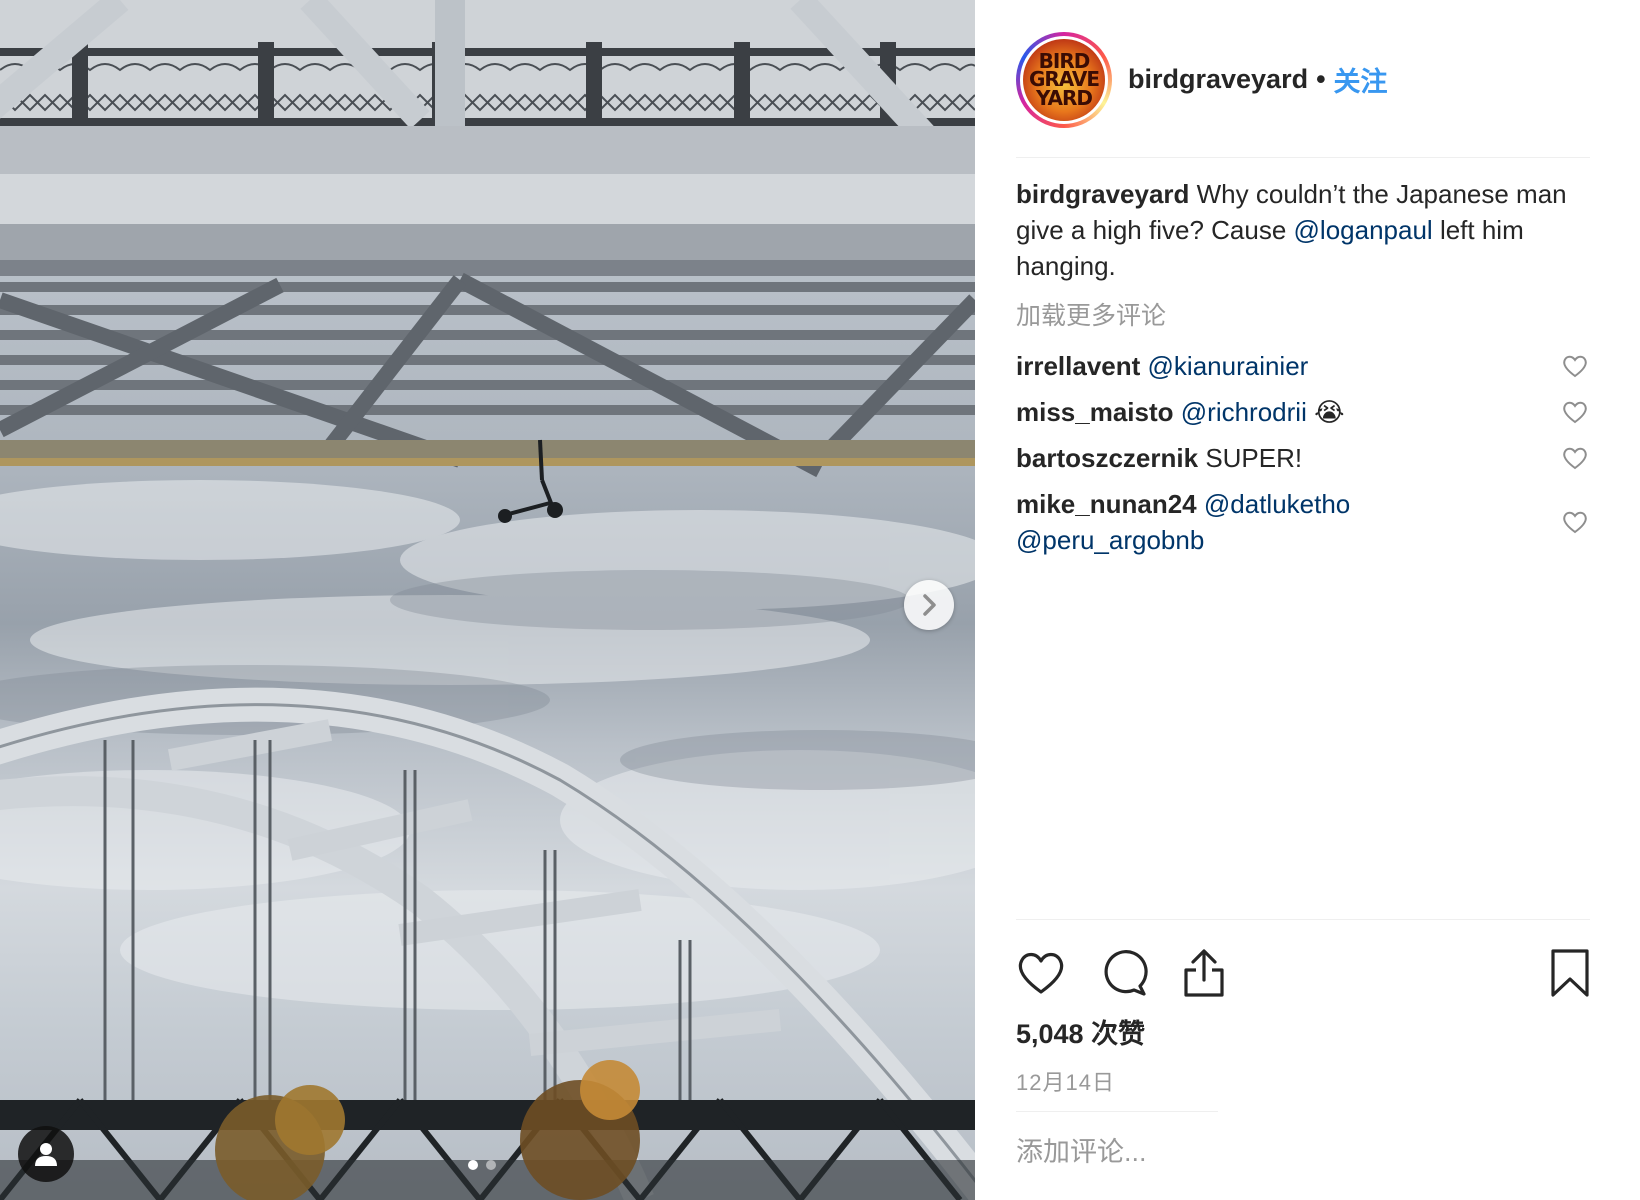 The width and height of the screenshot is (1640, 1200). Describe the element at coordinates (1254, 458) in the screenshot. I see `comment-text: SUPER!` at that location.